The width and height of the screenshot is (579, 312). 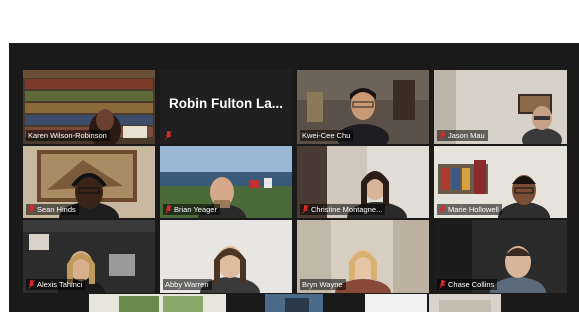 I want to click on participant-tile: Jason Mau, so click(x=500, y=107).